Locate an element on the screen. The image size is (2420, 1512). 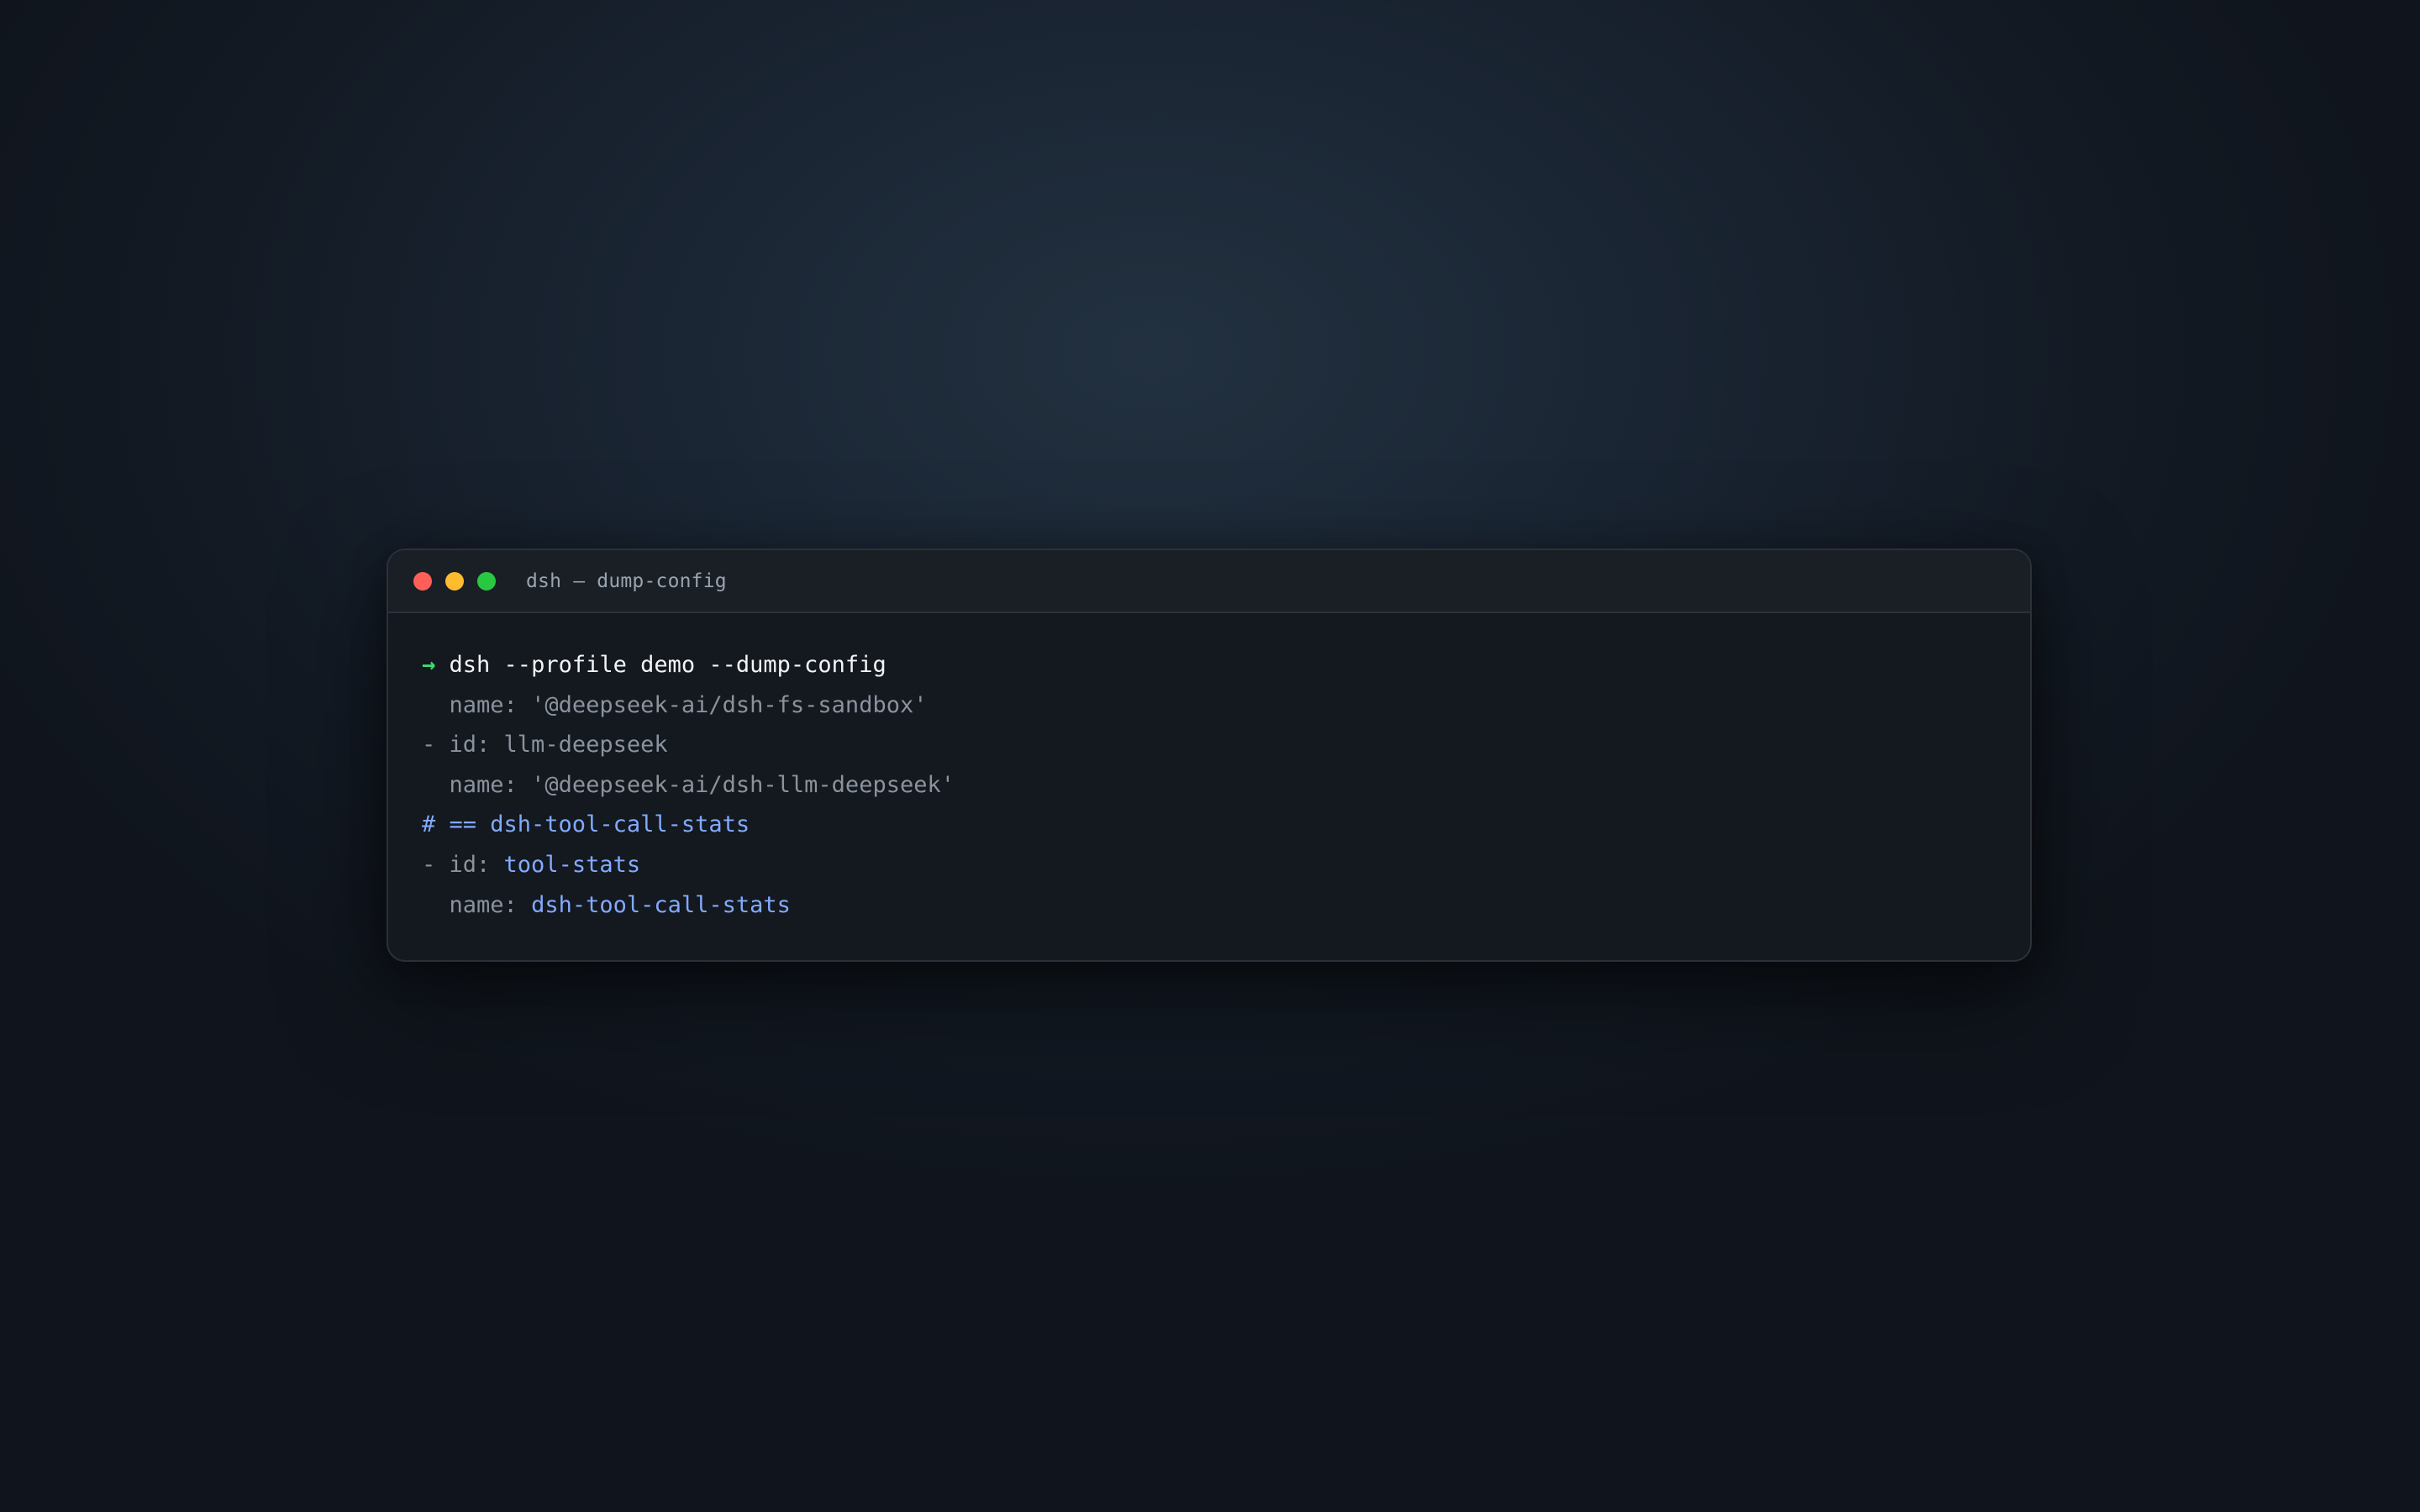
command-line: → dsh --profile demo --dump-config is located at coordinates (1226, 665).